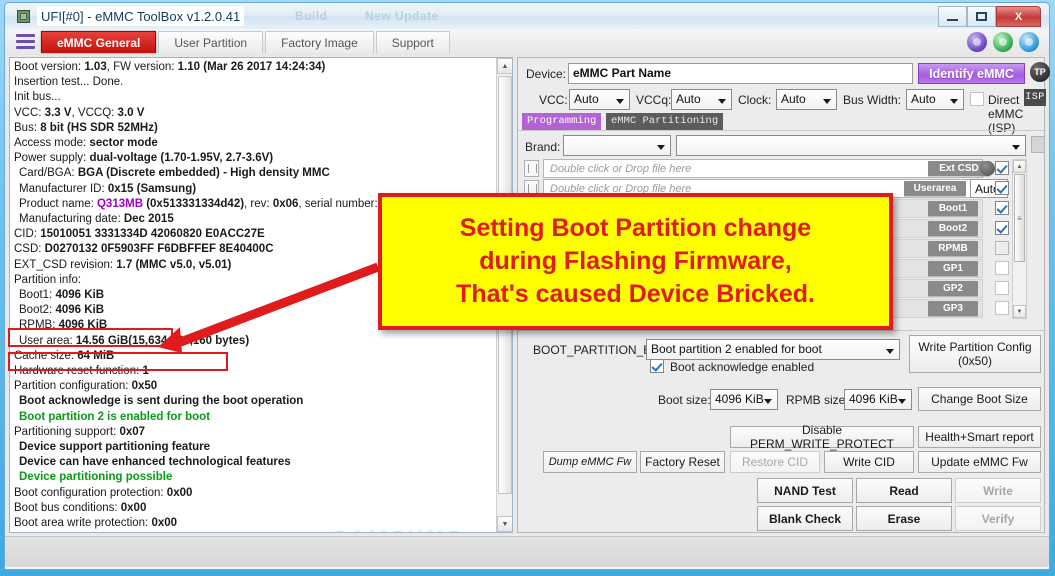 The width and height of the screenshot is (1055, 576). Describe the element at coordinates (975, 354) in the screenshot. I see `write-partition-config-button: Write Partition Config (0x50)` at that location.